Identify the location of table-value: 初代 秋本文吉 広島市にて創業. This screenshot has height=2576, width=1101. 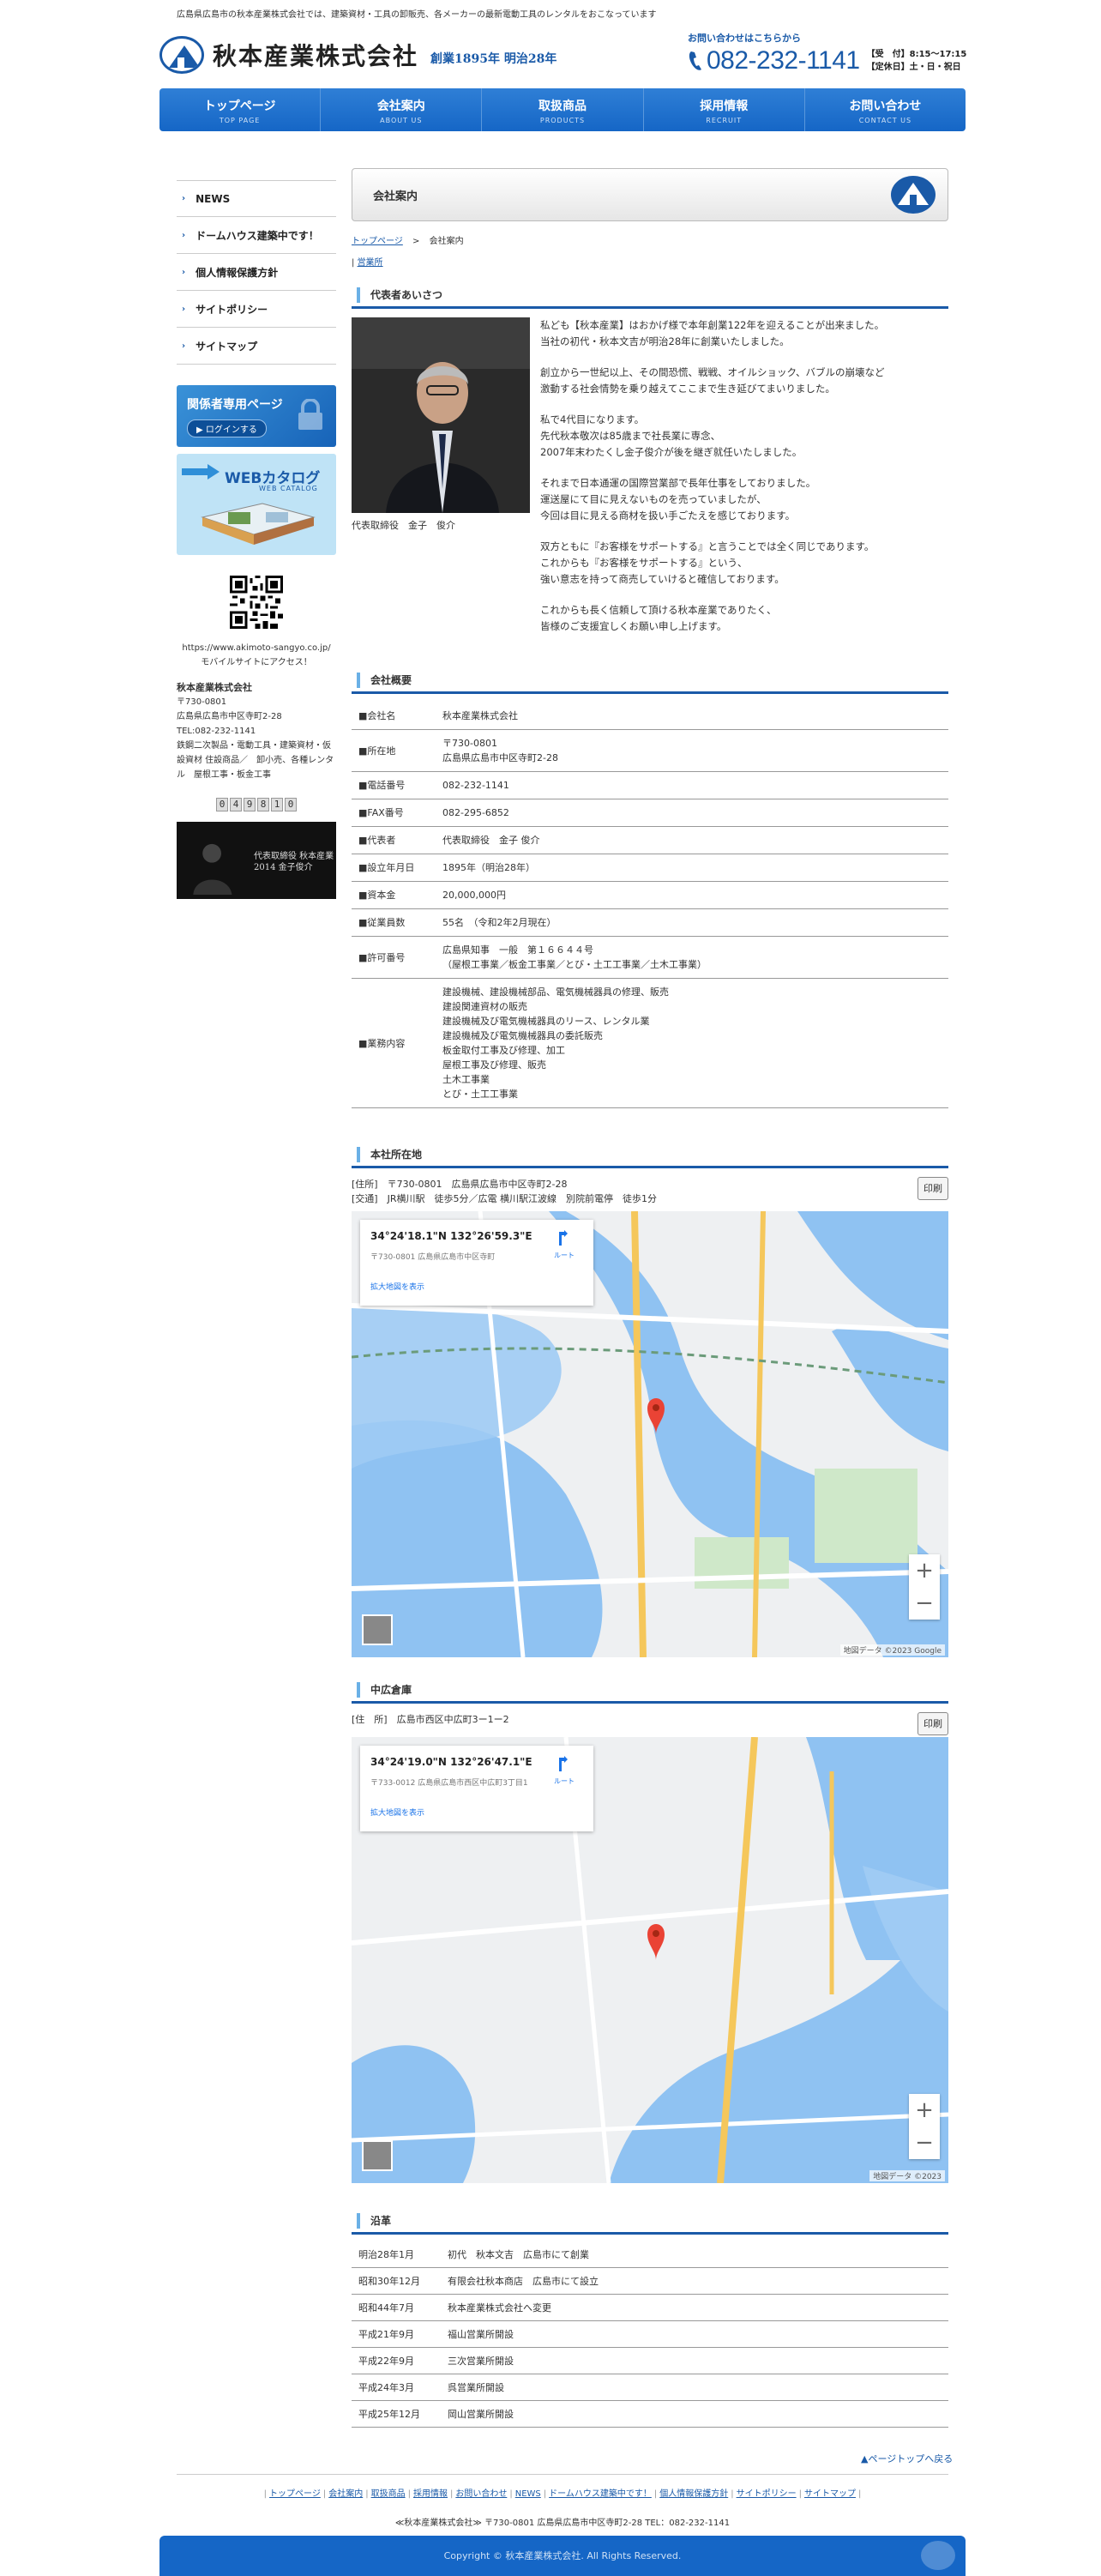
(694, 2254).